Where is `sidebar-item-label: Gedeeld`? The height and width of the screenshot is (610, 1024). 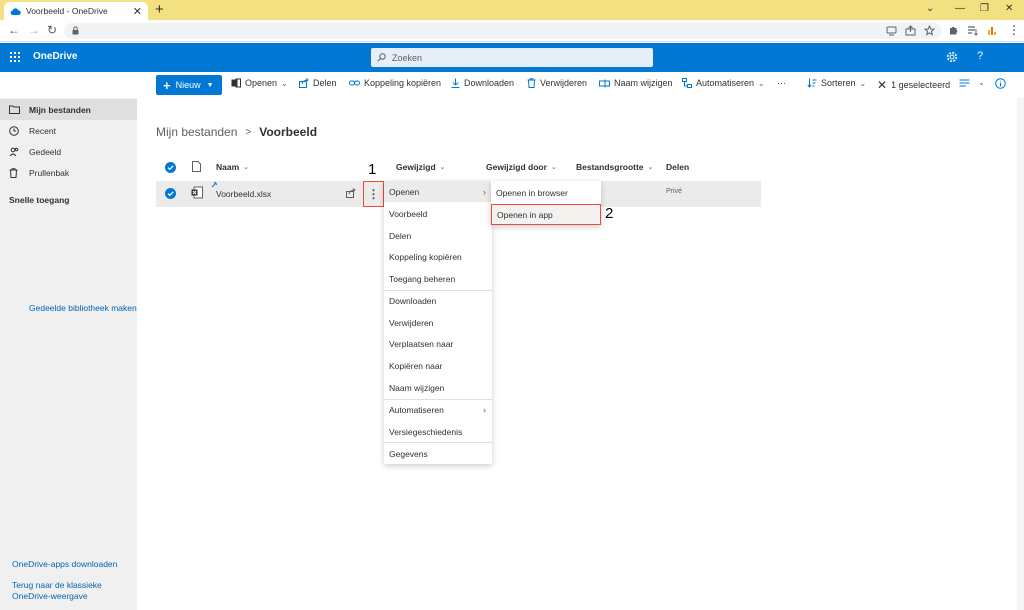
sidebar-item-label: Gedeeld is located at coordinates (45, 151).